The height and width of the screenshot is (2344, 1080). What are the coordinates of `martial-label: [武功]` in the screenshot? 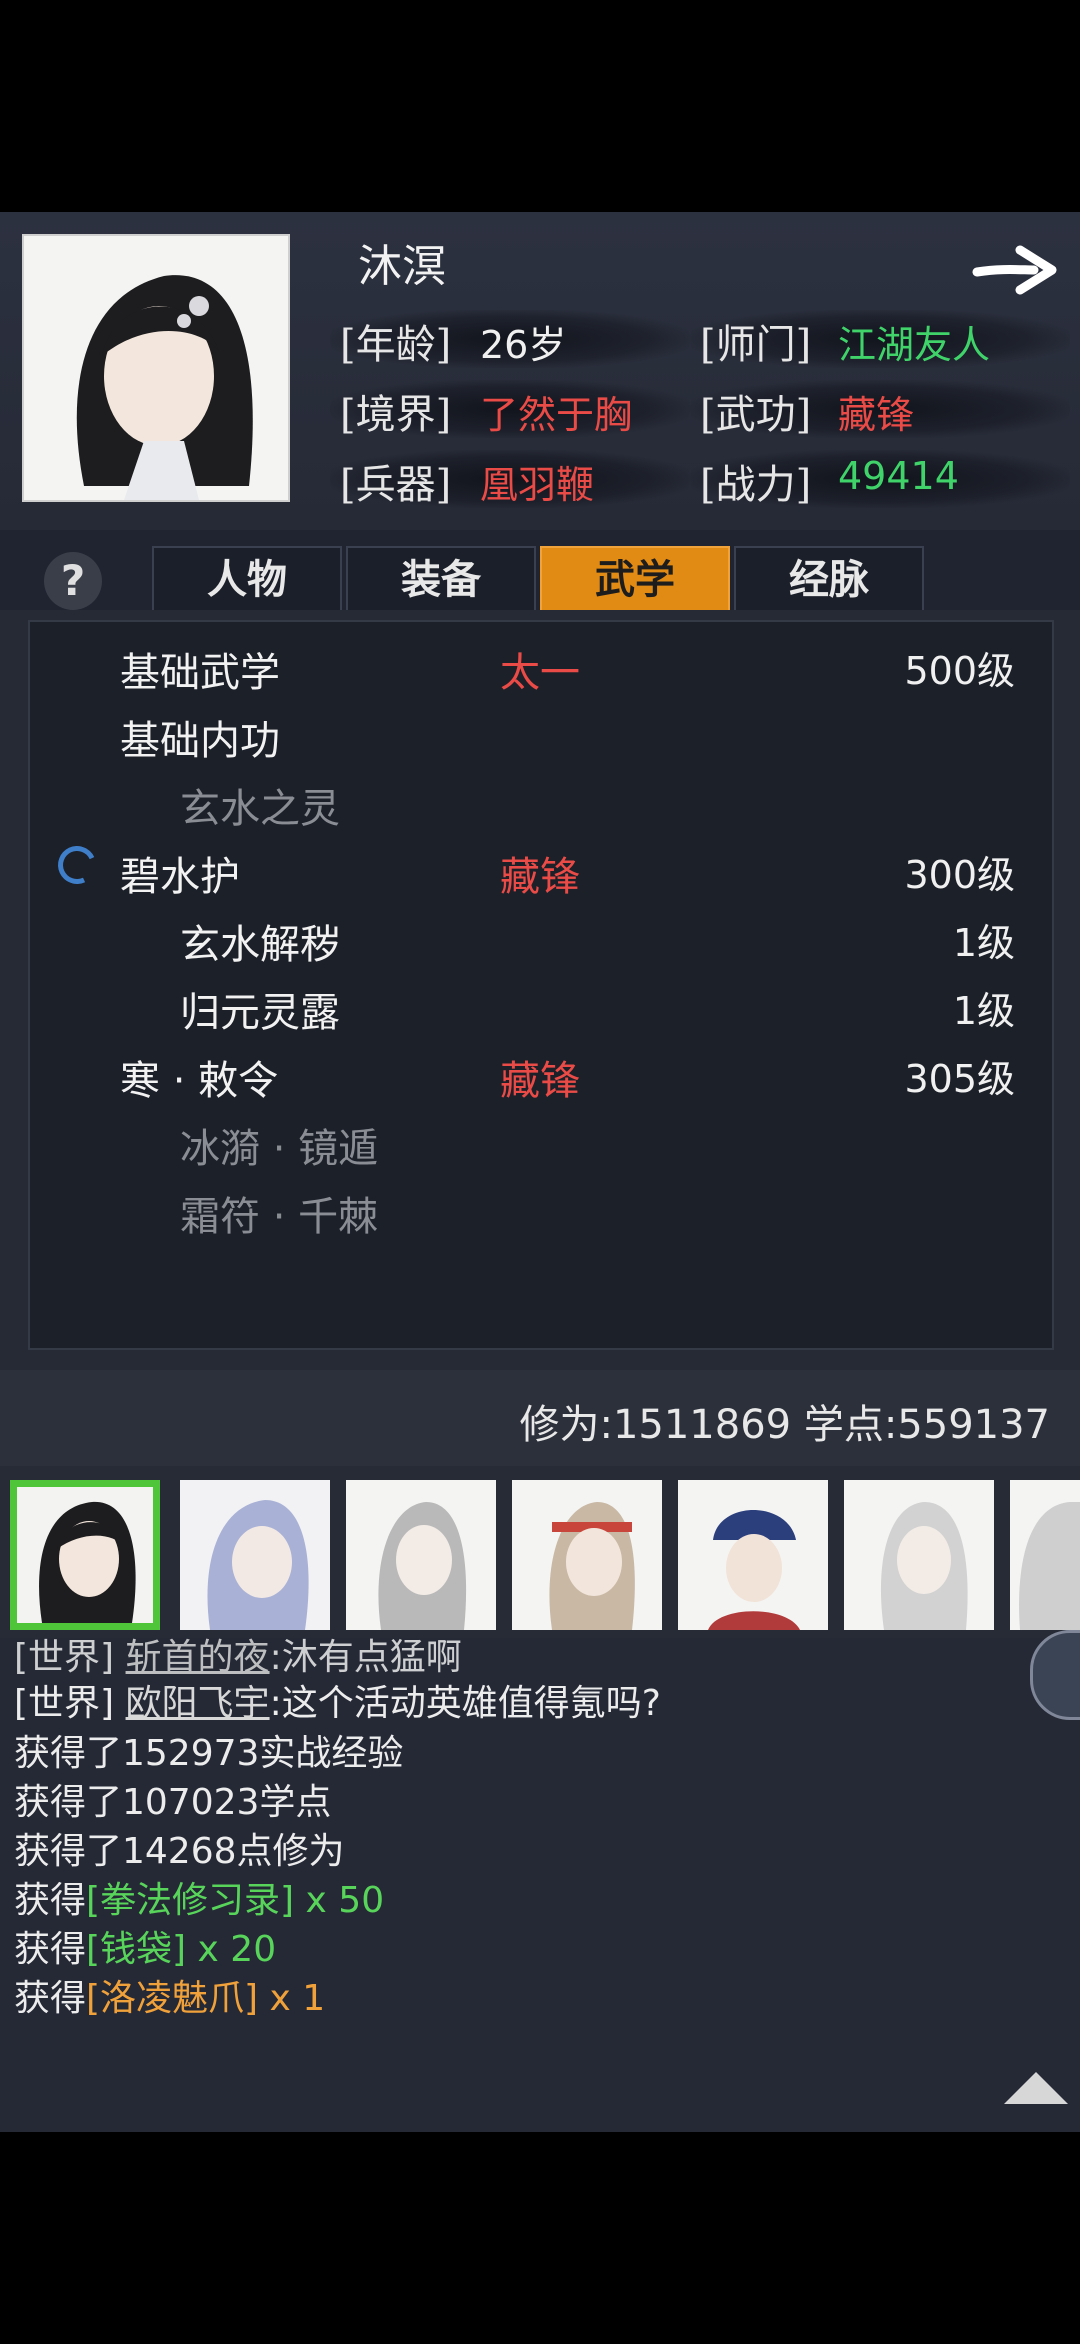 It's located at (756, 415).